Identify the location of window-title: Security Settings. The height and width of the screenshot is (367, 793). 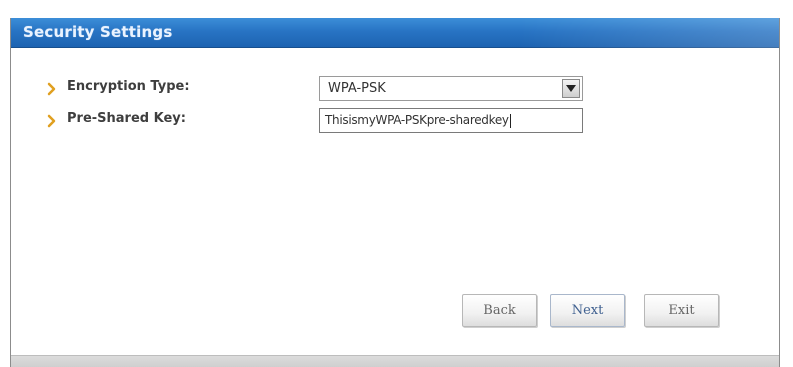
(98, 32).